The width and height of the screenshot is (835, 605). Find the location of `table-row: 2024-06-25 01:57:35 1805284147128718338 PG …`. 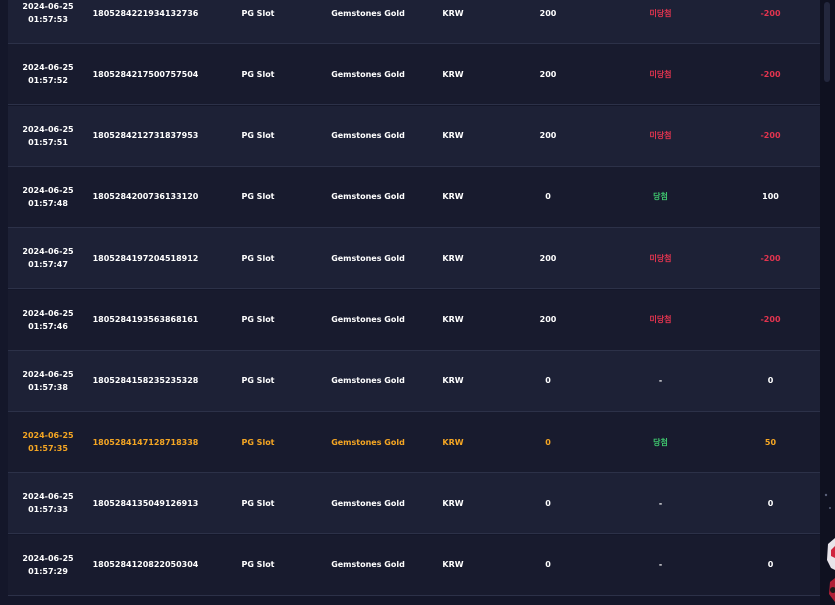

table-row: 2024-06-25 01:57:35 1805284147128718338 PG … is located at coordinates (414, 443).